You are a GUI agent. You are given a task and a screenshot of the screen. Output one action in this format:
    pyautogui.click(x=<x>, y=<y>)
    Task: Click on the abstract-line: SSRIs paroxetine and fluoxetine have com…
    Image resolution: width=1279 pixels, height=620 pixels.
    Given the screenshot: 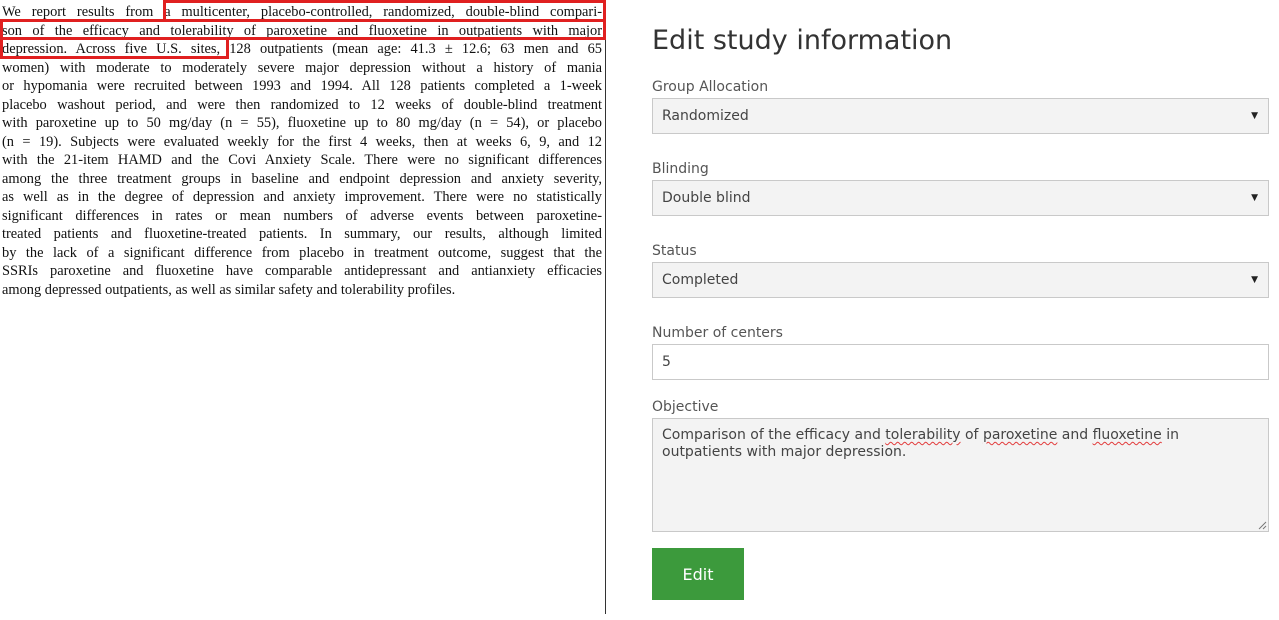 What is the action you would take?
    pyautogui.click(x=302, y=271)
    